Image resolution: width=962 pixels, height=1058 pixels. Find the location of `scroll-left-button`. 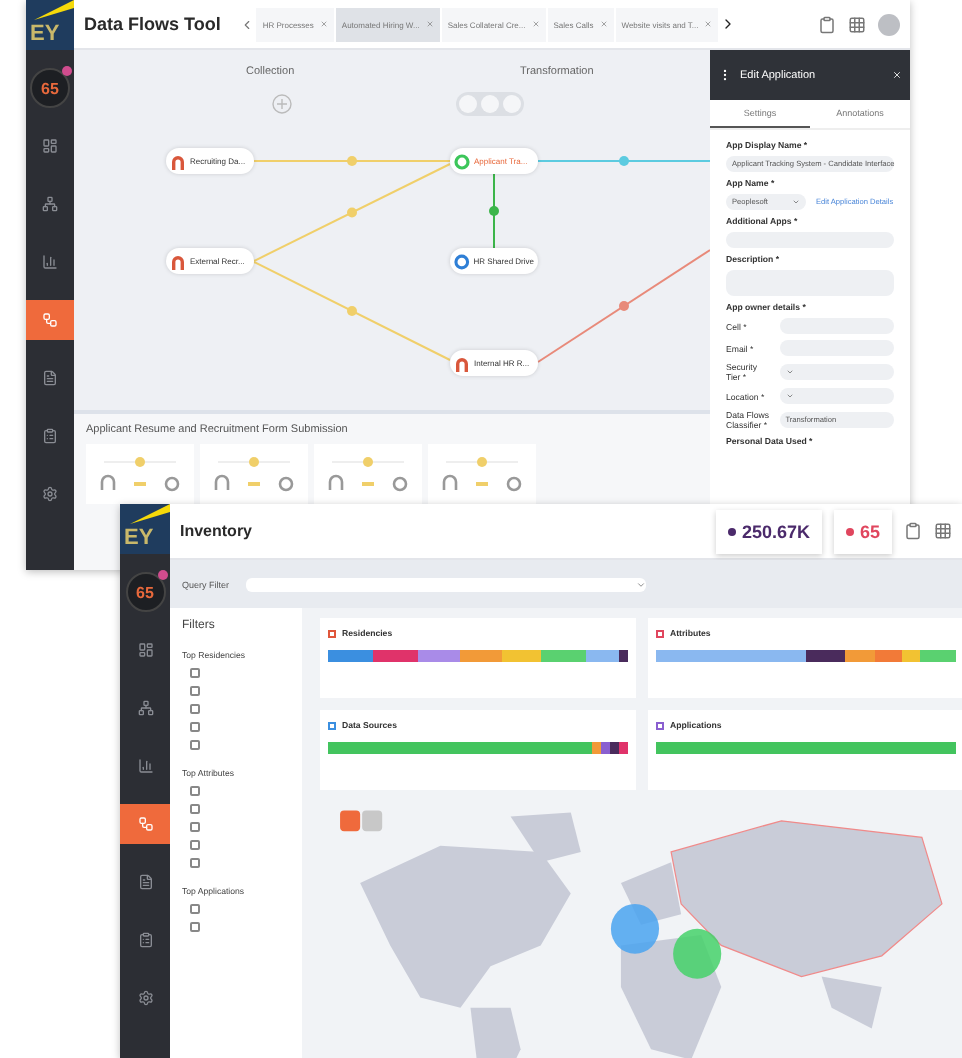

scroll-left-button is located at coordinates (247, 24).